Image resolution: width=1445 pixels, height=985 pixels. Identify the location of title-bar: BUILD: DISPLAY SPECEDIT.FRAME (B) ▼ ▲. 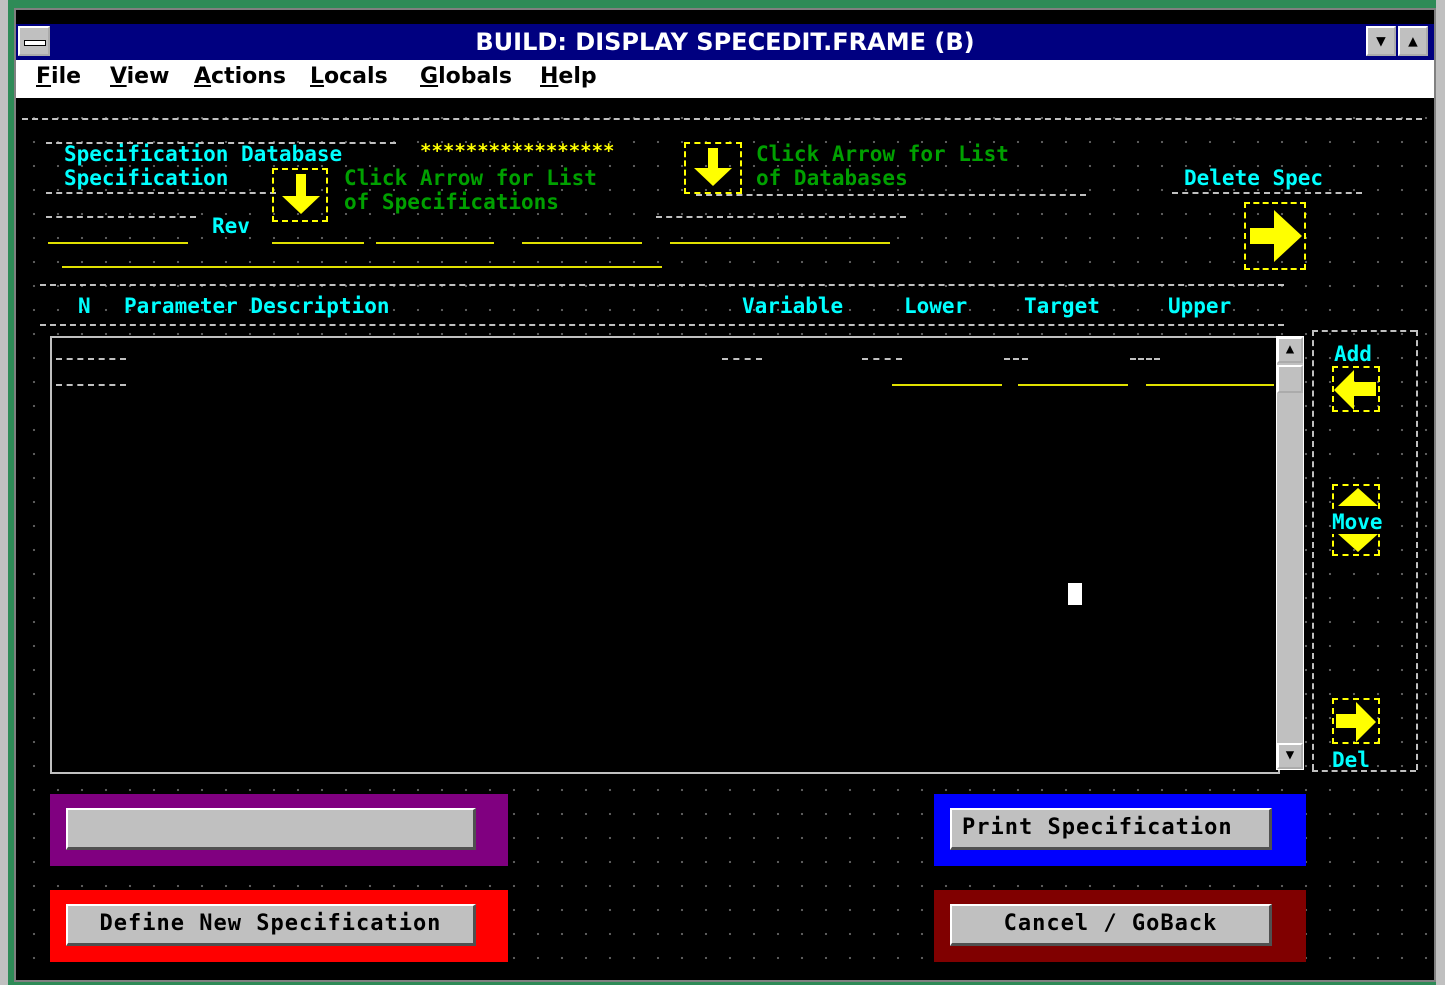
(725, 42).